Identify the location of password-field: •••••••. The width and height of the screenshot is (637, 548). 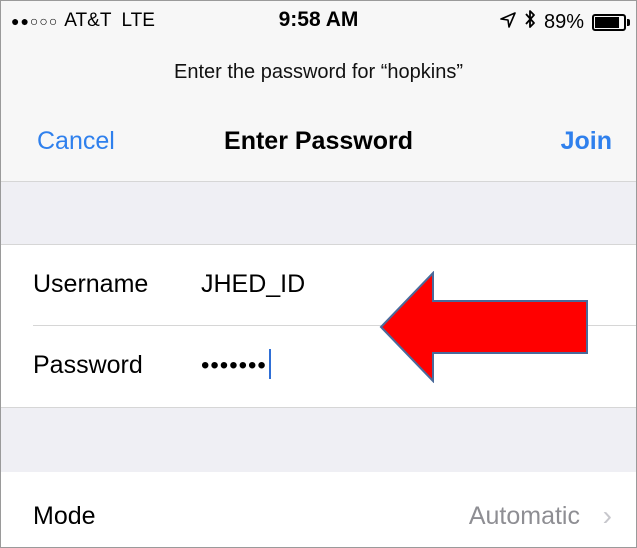
(236, 365).